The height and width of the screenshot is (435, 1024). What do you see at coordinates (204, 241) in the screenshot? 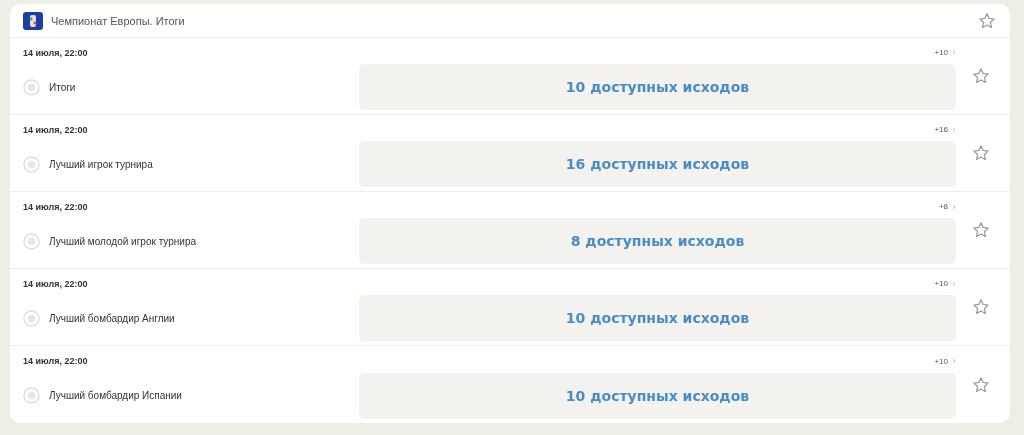
I see `event-name: Лучший молодой игрок турнира` at bounding box center [204, 241].